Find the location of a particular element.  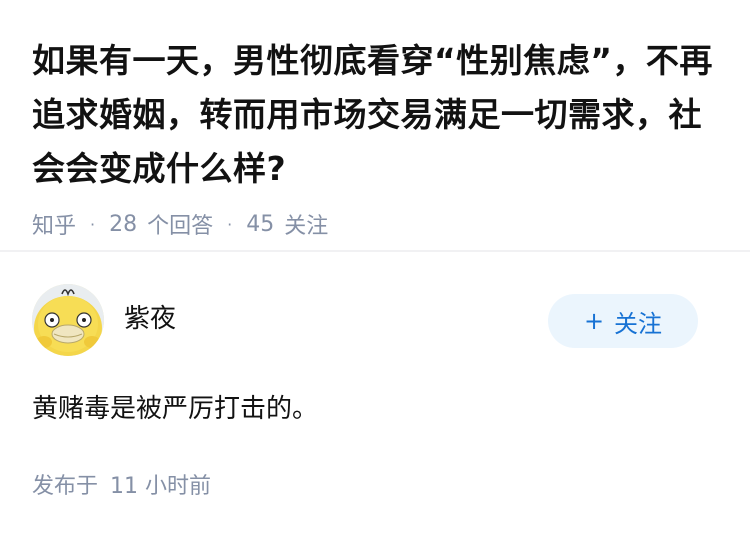

followers-label: 关注 is located at coordinates (306, 226).